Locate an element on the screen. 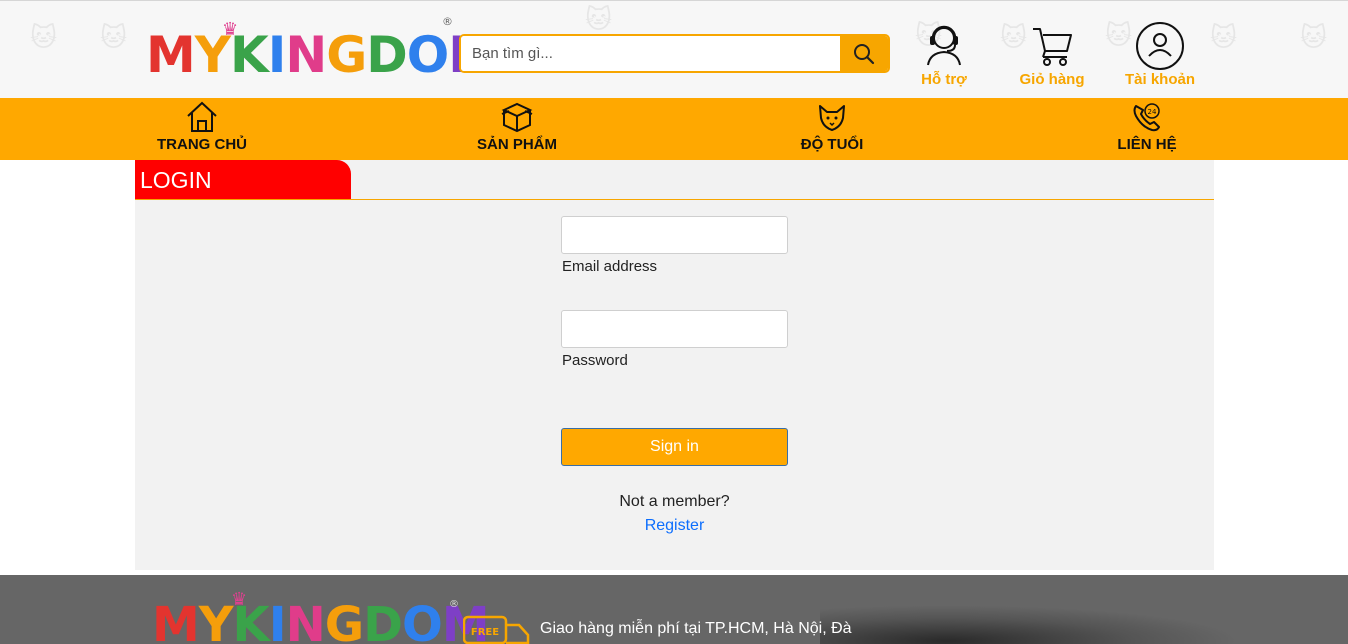  nav-label-age: ĐỘ TUỔI is located at coordinates (832, 144).